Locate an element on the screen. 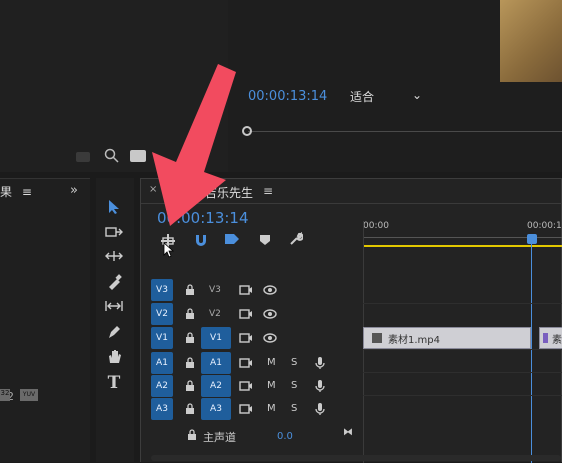  track-header-row: V3 V3 is located at coordinates (257, 290).